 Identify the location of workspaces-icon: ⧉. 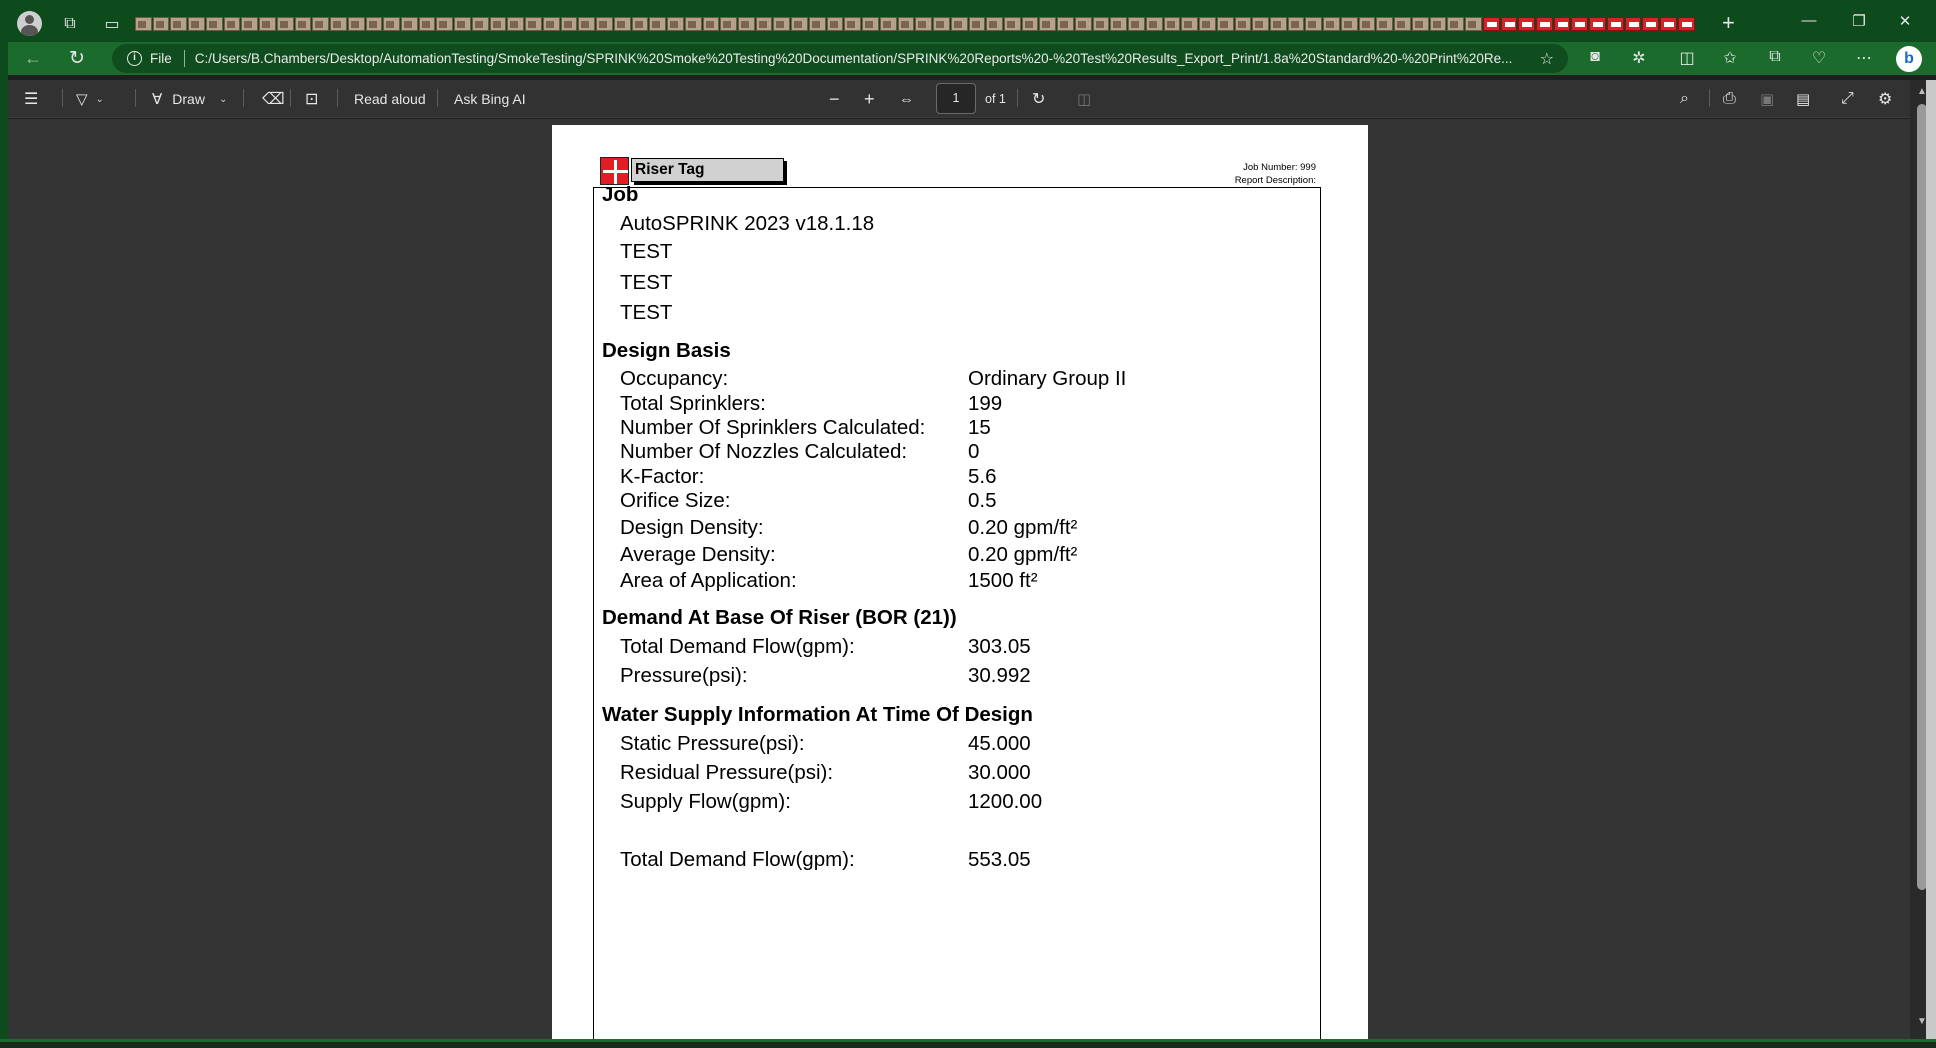
(70, 24).